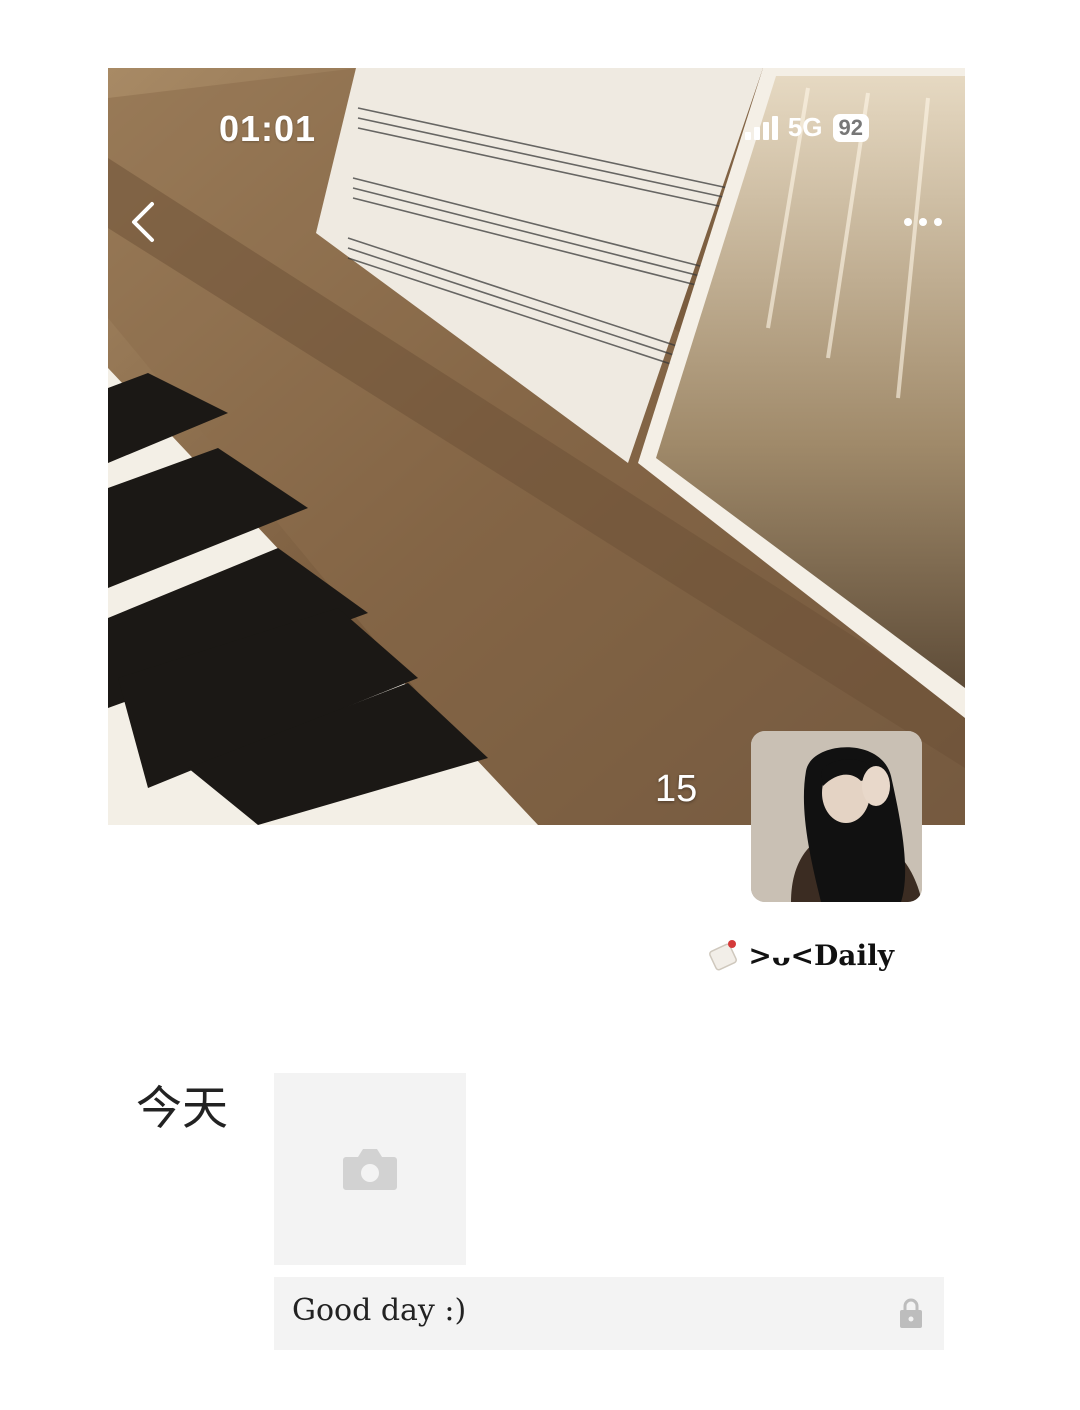 This screenshot has width=1080, height=1410. I want to click on back-button, so click(144, 222).